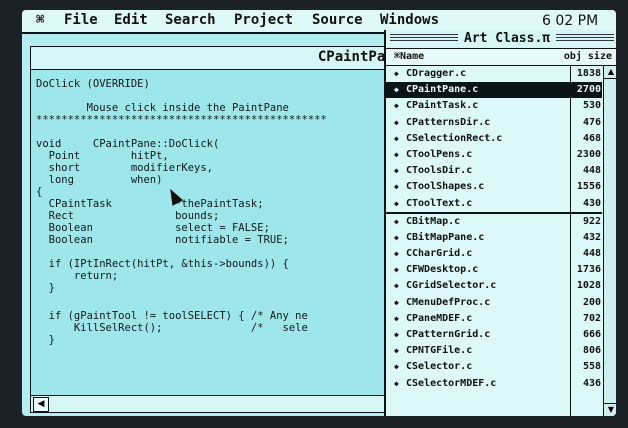 The height and width of the screenshot is (428, 628). I want to click on file-row: ◆ CToolShapes.c 1556, so click(494, 187).